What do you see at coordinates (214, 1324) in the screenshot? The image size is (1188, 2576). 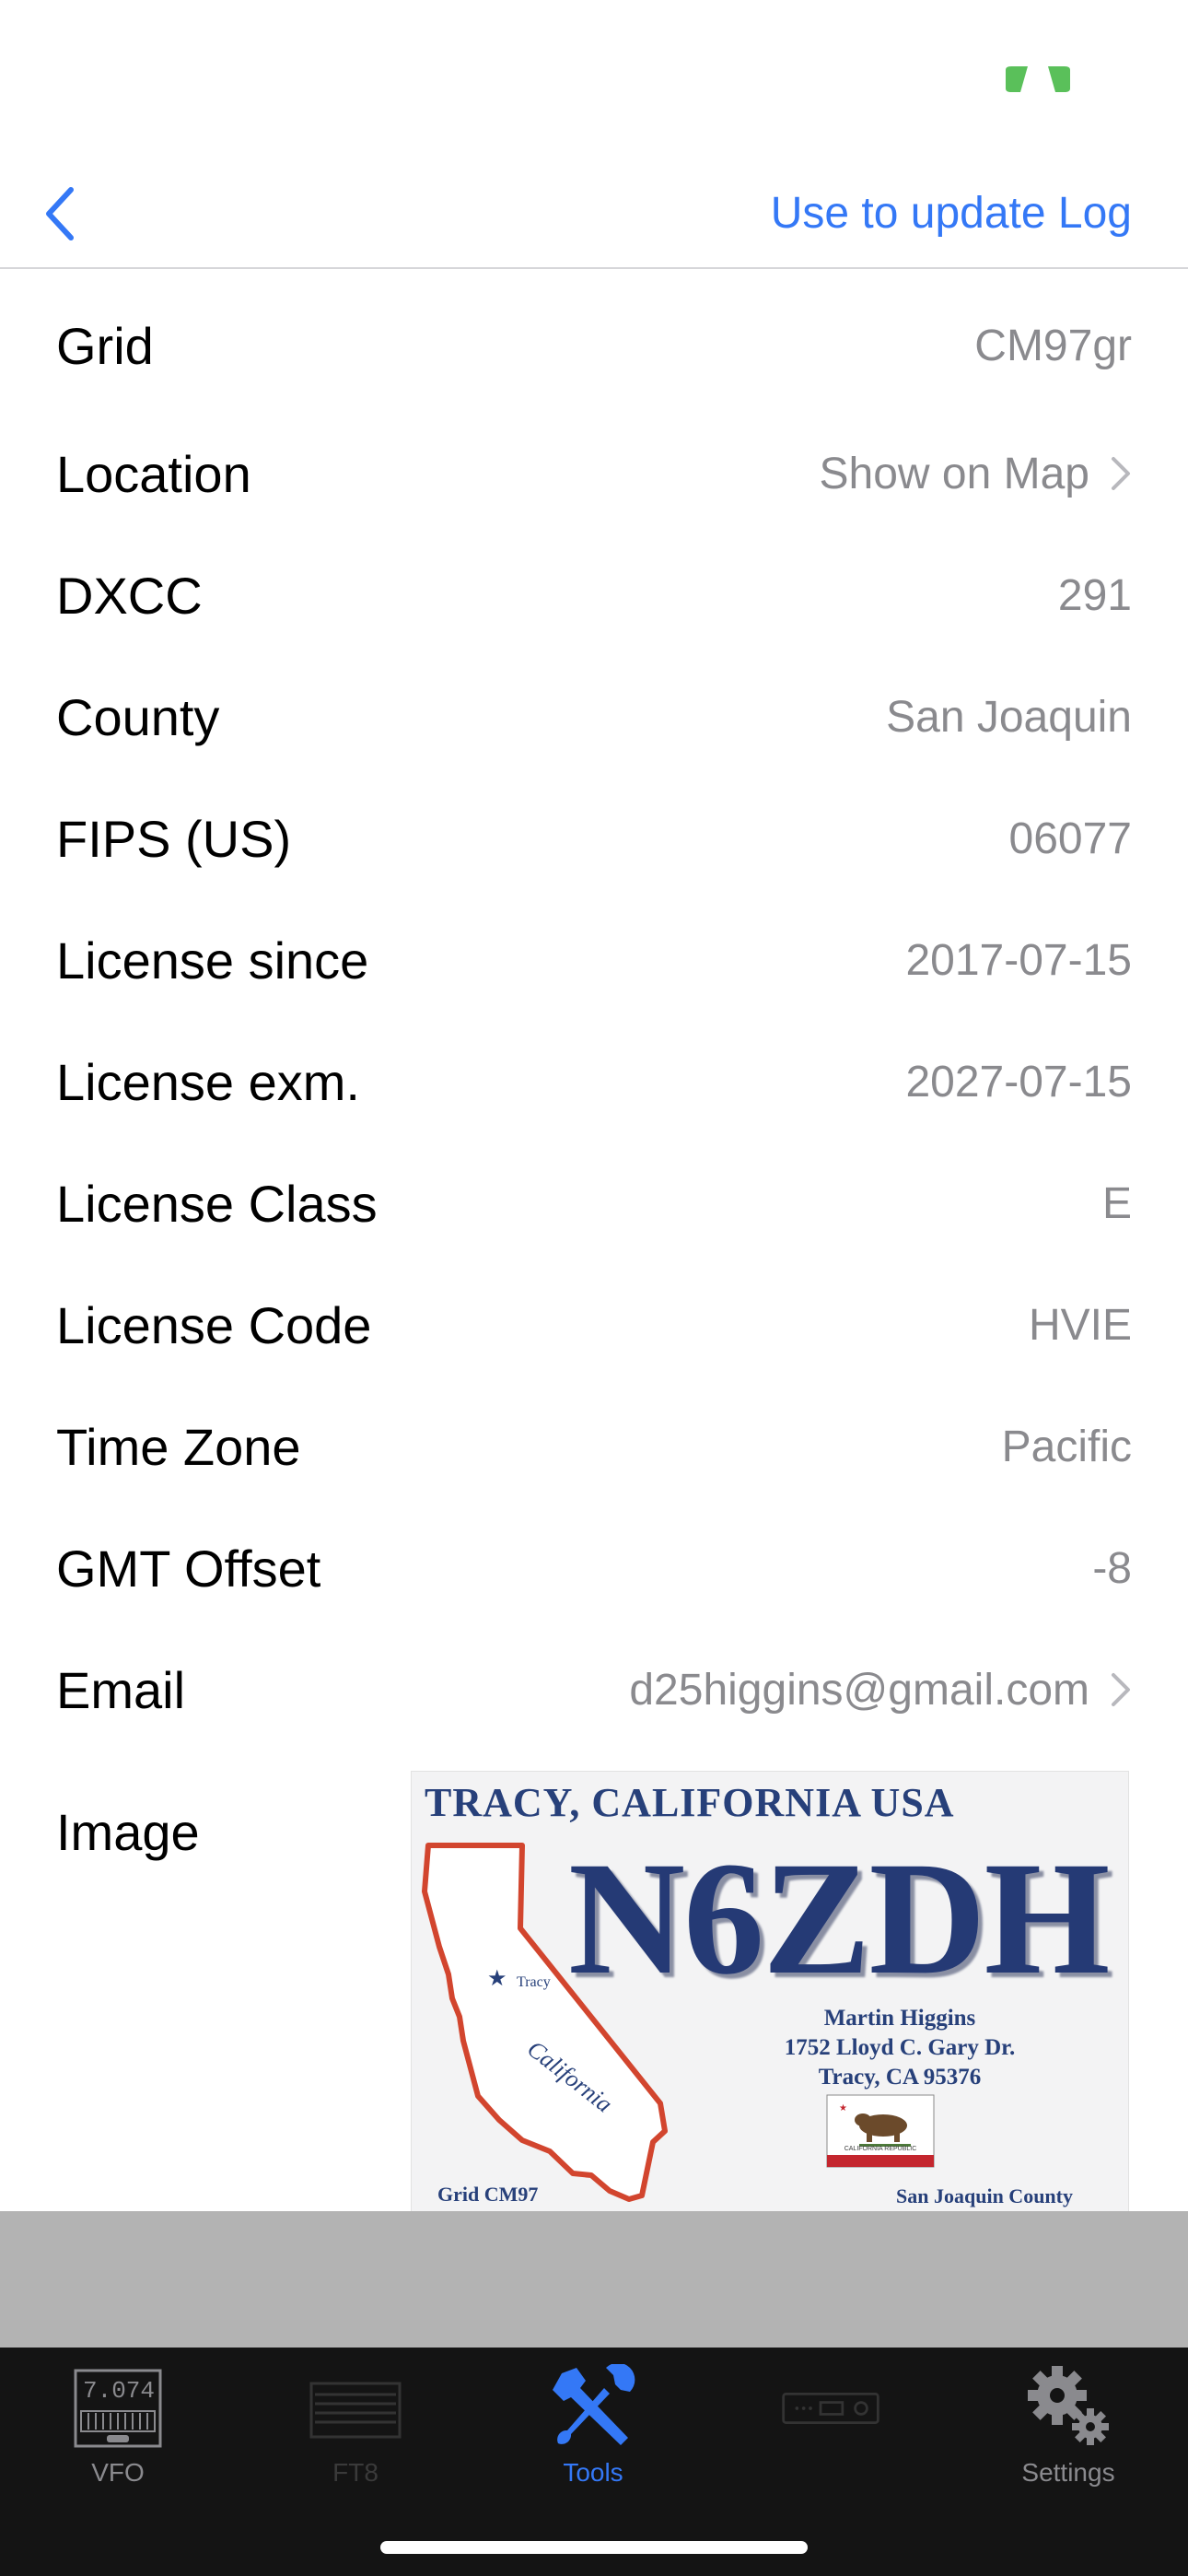 I see `row-label: License Code` at bounding box center [214, 1324].